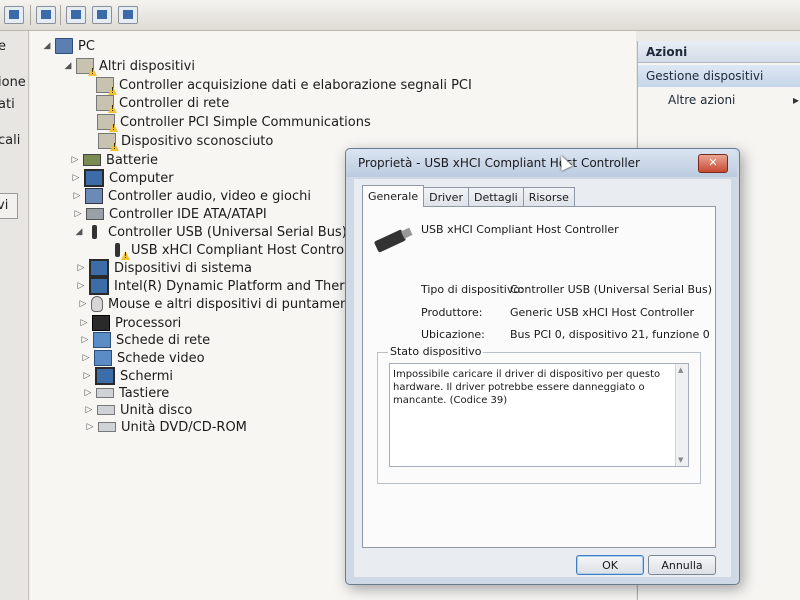 The image size is (800, 600). I want to click on tree-node-dvd: ▷ Unità DVD/CD-ROM, so click(166, 427).